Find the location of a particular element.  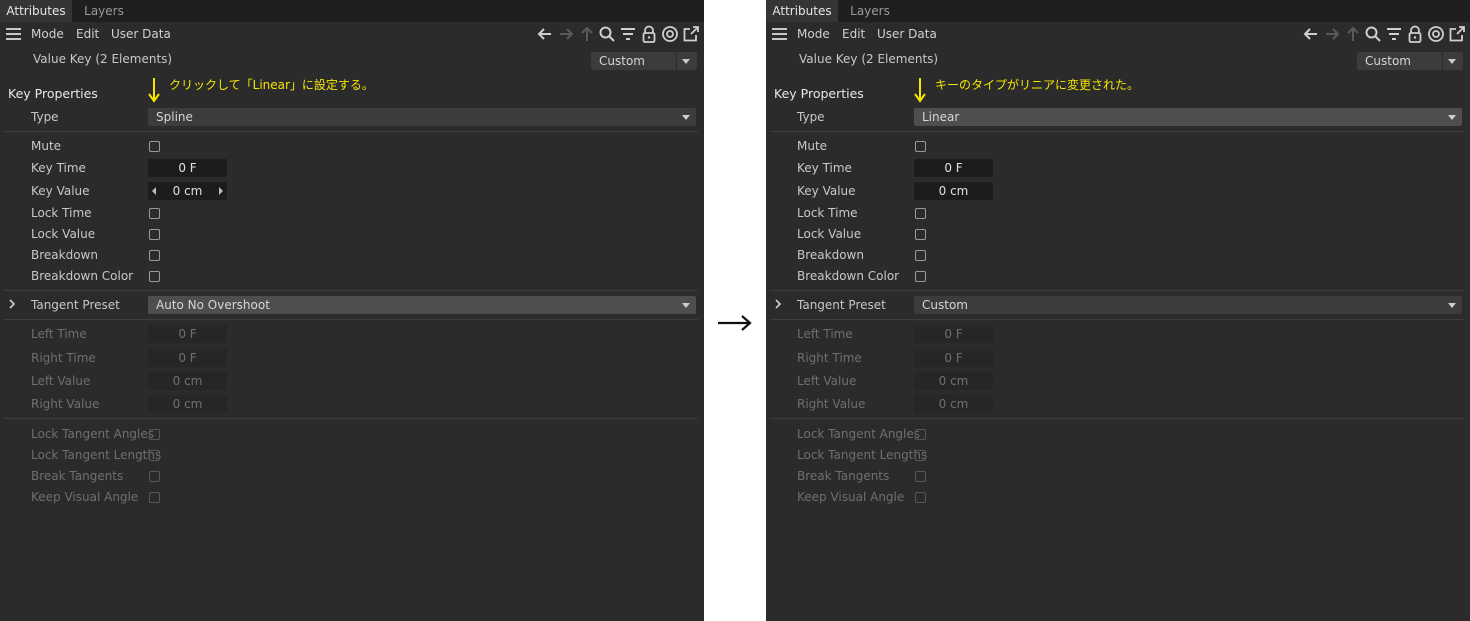

breakdown-color-label: Breakdown Color is located at coordinates (82, 276).